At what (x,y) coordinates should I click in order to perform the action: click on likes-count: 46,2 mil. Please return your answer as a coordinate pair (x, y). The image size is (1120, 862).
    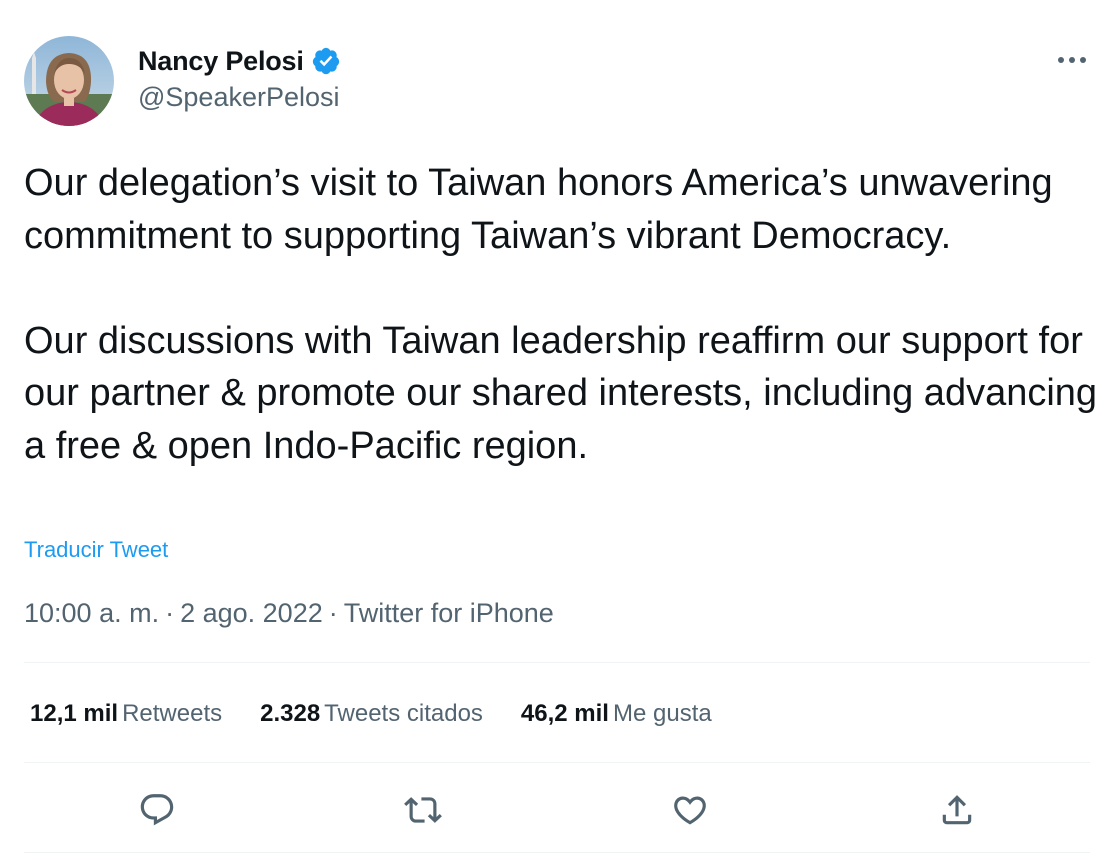
    Looking at the image, I should click on (564, 713).